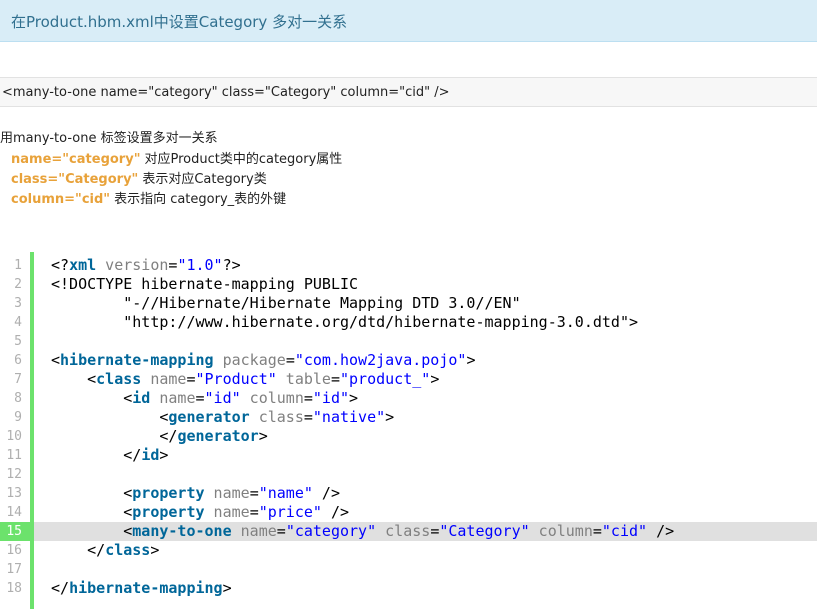  What do you see at coordinates (408, 569) in the screenshot?
I see `code-line: 17` at bounding box center [408, 569].